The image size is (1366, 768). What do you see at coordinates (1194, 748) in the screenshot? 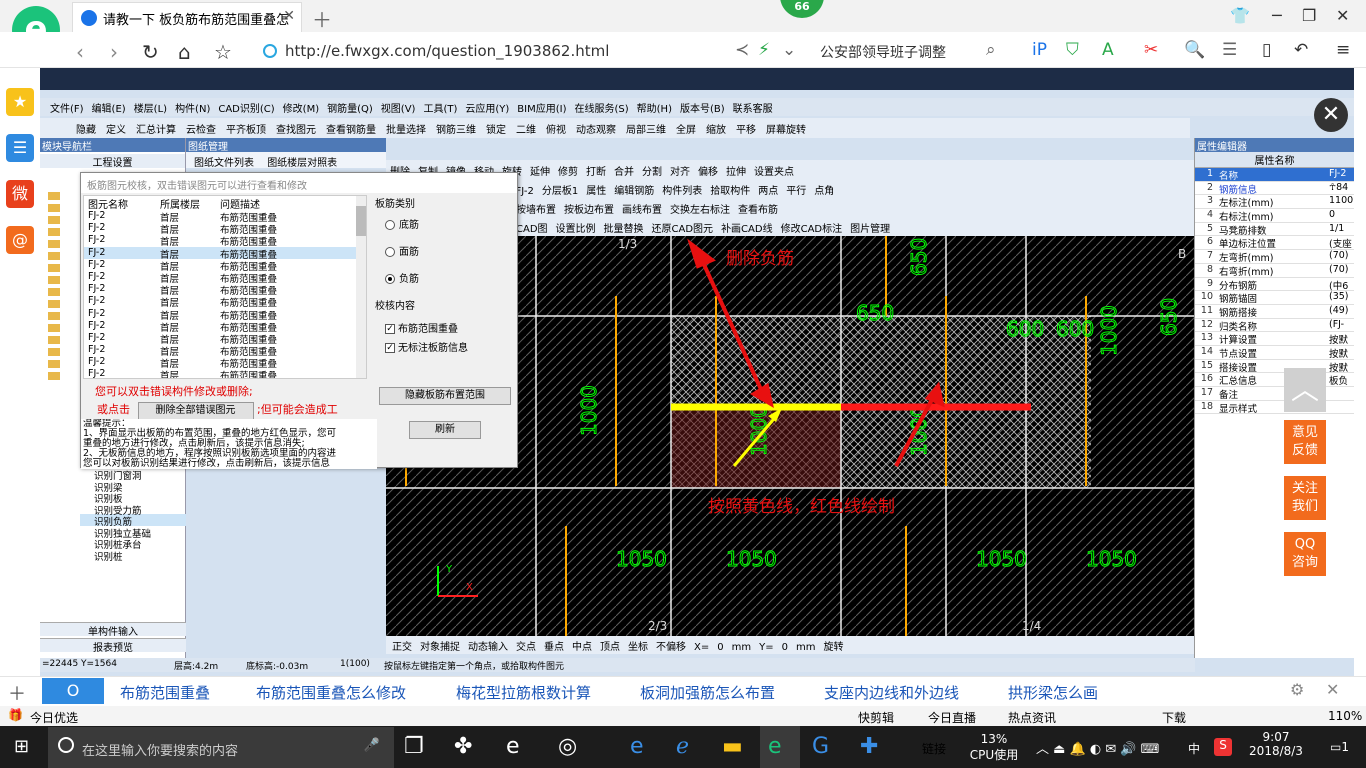
I see `ime-indicator: 中` at bounding box center [1194, 748].